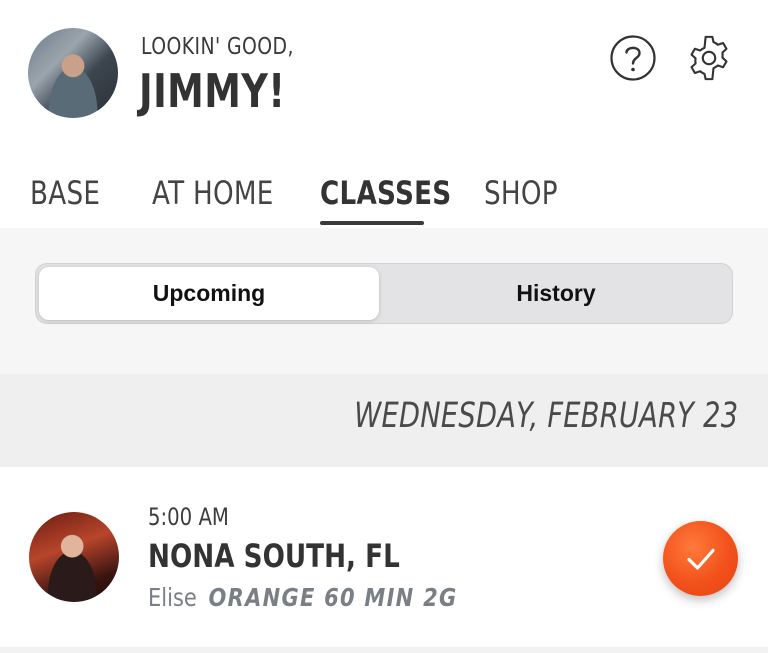 The height and width of the screenshot is (653, 768). I want to click on date-header: WEDNESDAY, FEBRUARY 23, so click(384, 420).